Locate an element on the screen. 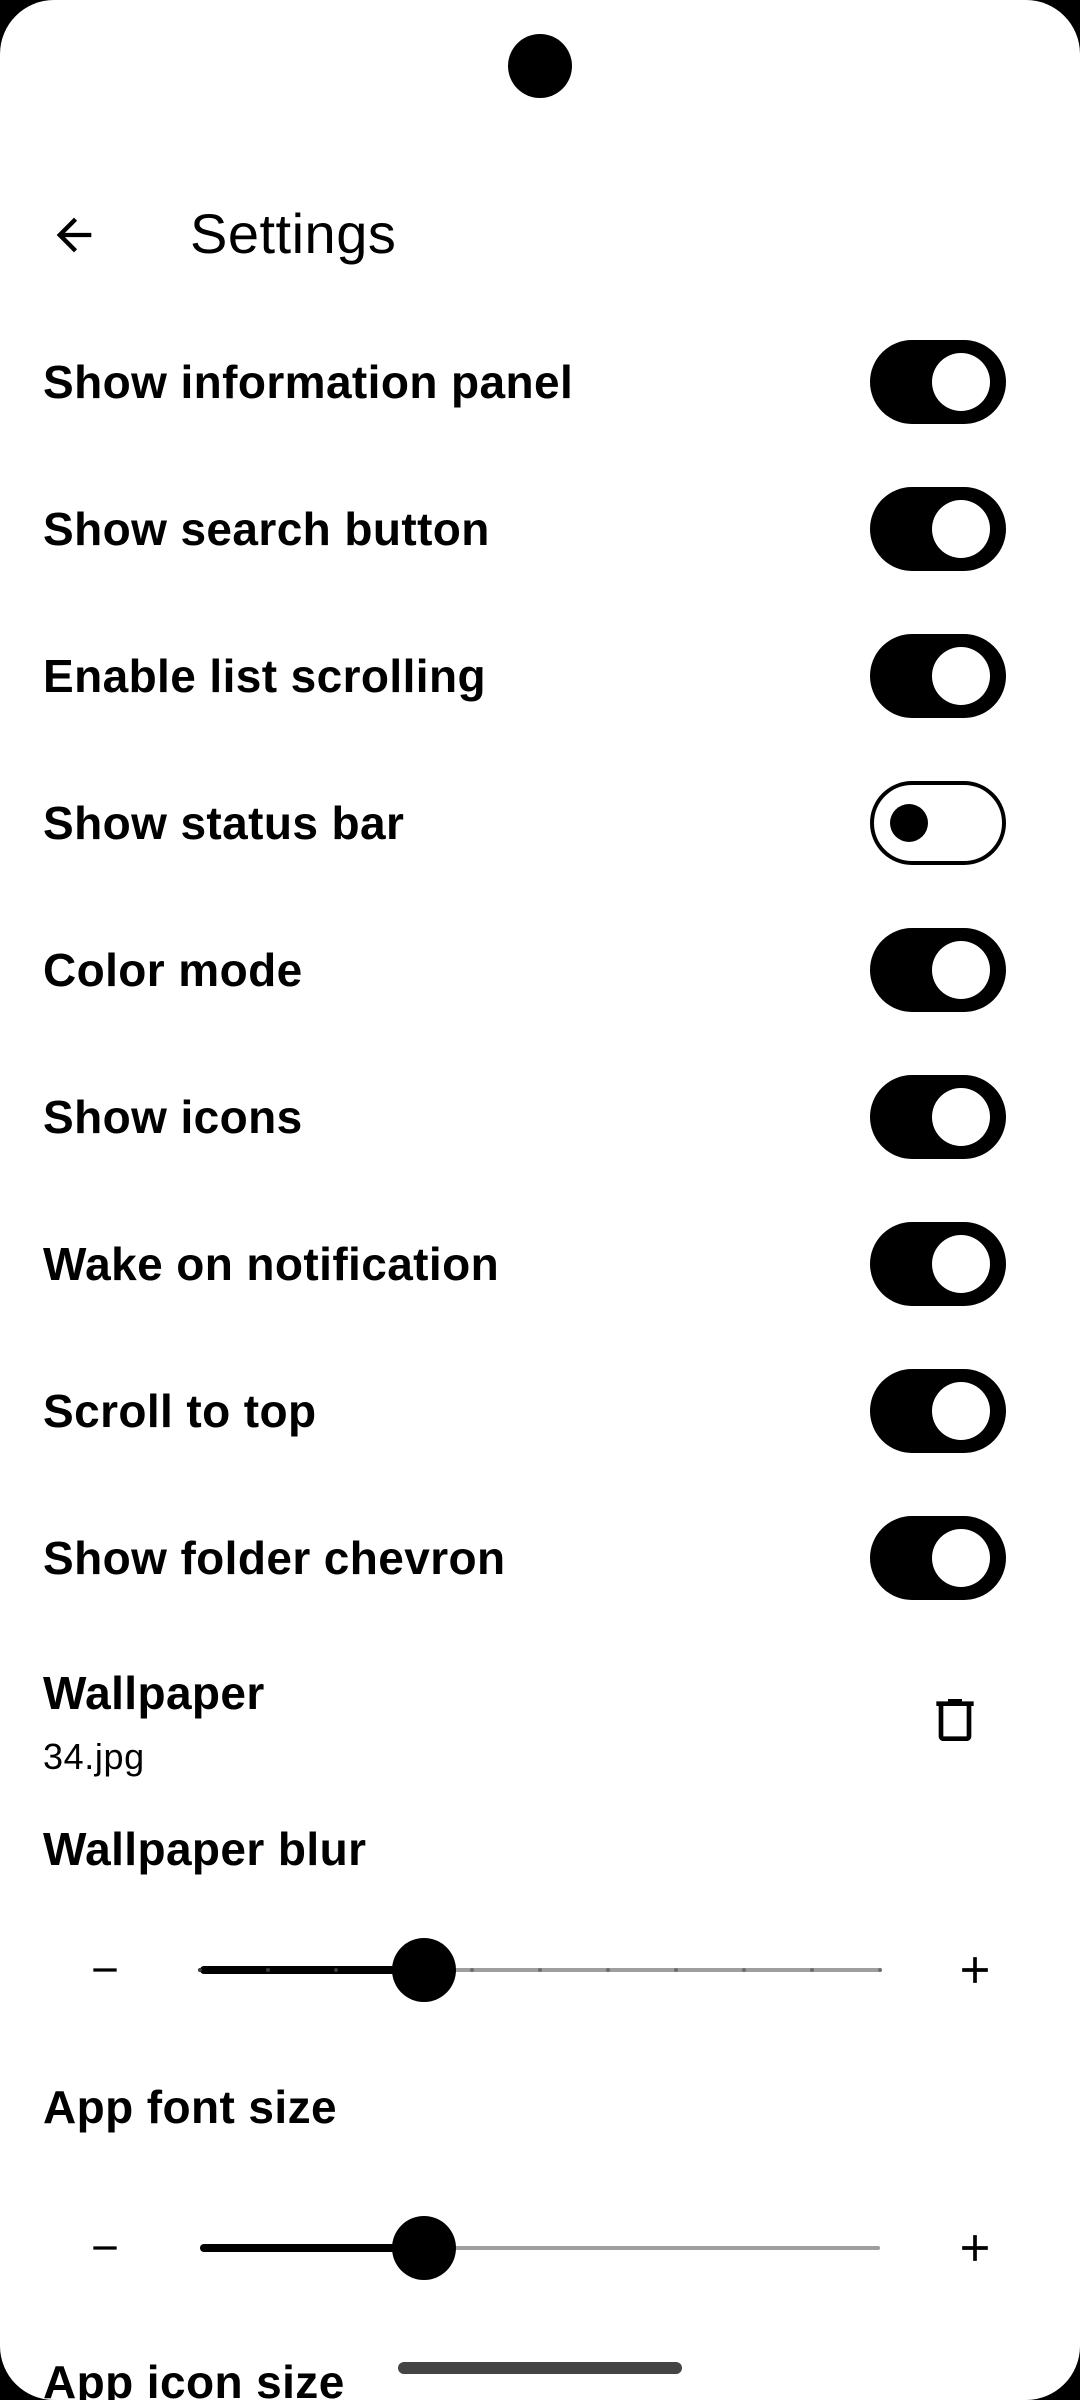 The width and height of the screenshot is (1080, 2400). setting-label: Show information panel is located at coordinates (308, 381).